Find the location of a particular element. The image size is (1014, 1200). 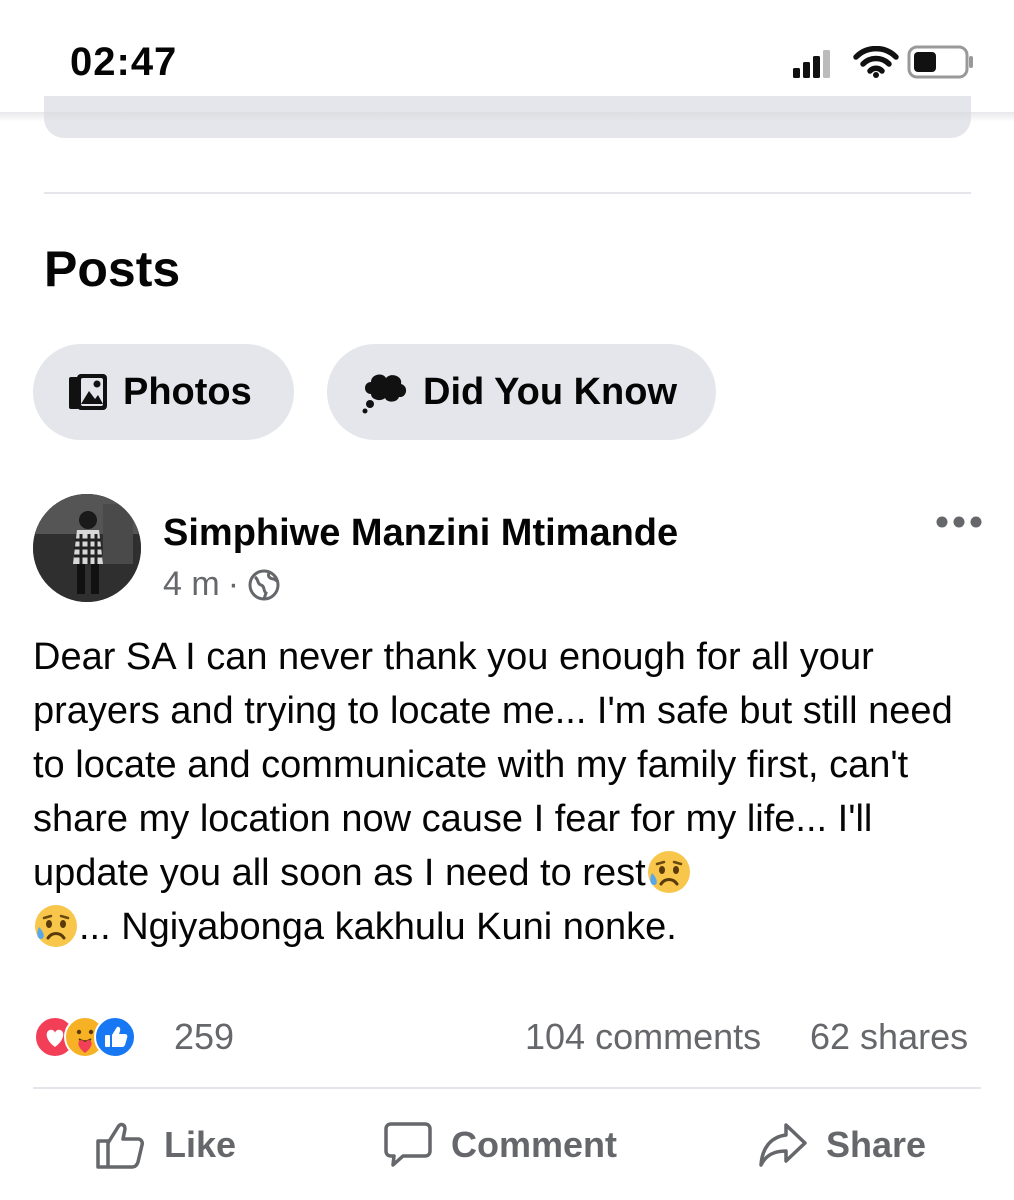

post-meta: 4 m · is located at coordinates (222, 584).